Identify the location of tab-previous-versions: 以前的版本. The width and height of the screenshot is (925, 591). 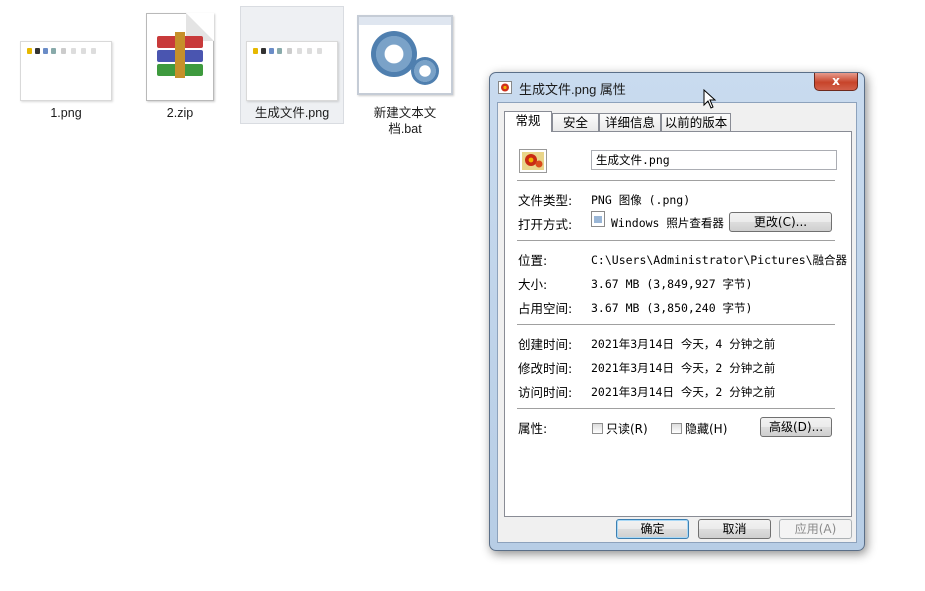
(696, 122).